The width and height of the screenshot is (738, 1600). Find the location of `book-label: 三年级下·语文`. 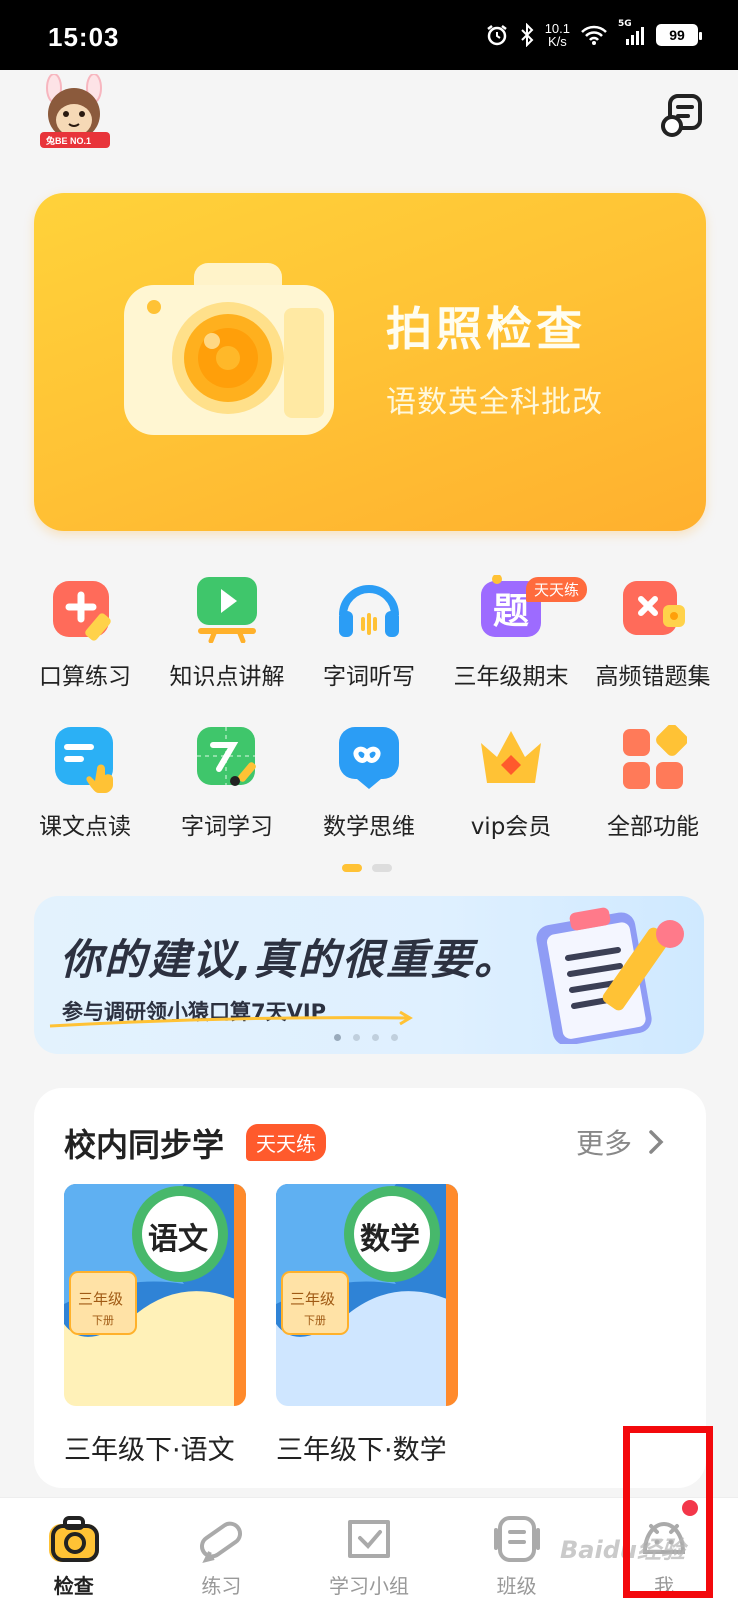

book-label: 三年级下·语文 is located at coordinates (149, 1450).